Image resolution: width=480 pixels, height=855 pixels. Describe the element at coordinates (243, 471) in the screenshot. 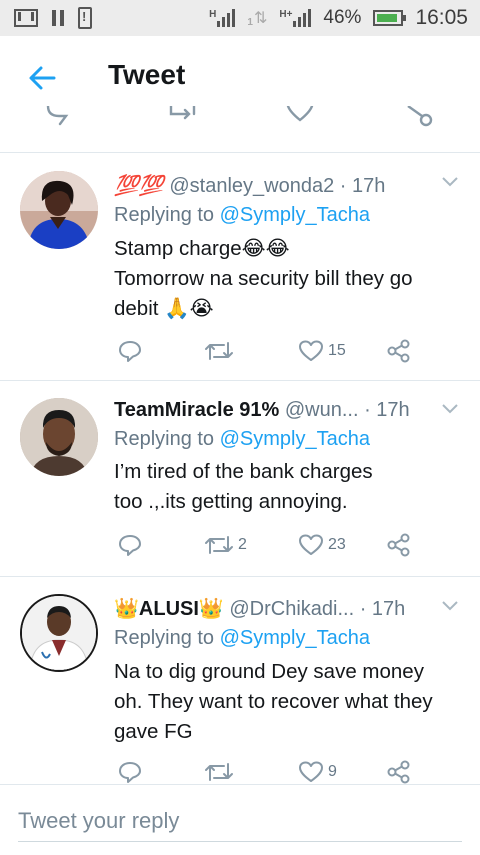

I see `tweet-text-line: I’m tired of the bank charges` at that location.